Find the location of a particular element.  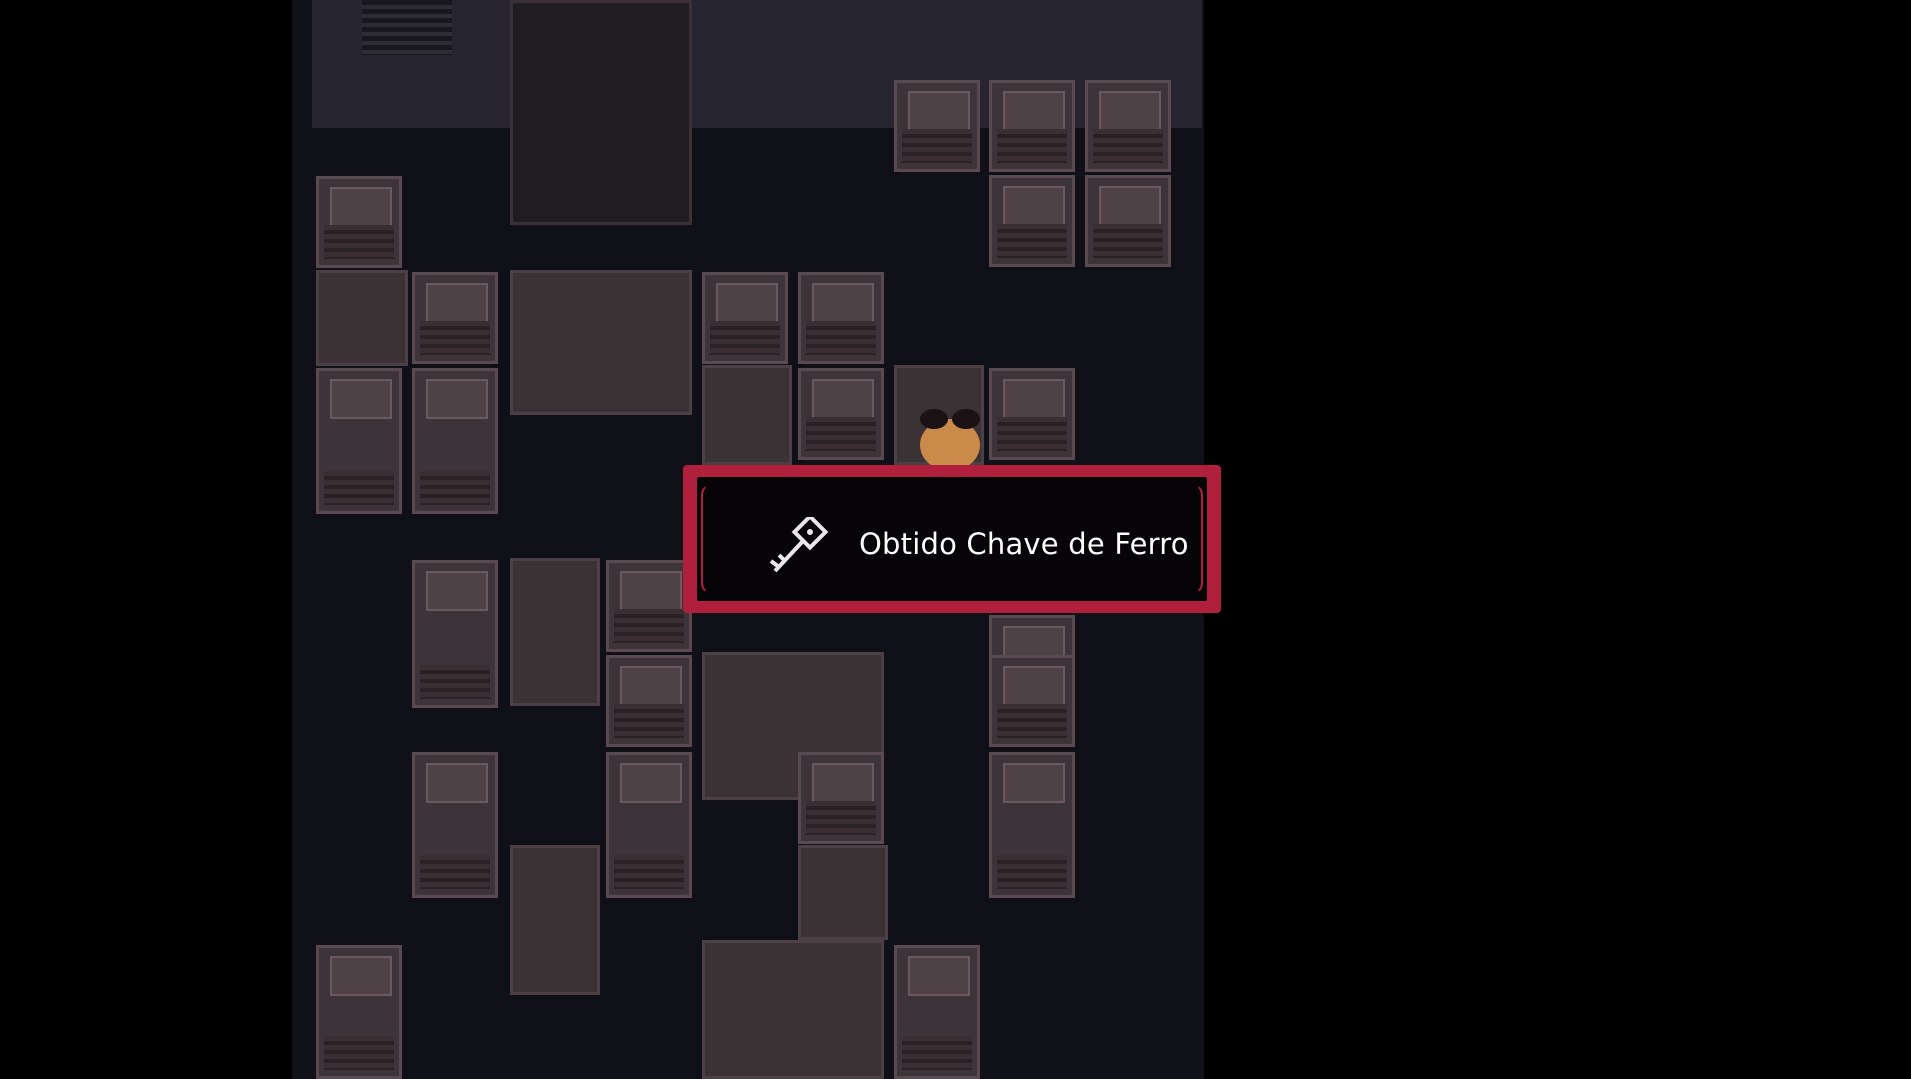

player-character is located at coordinates (950, 438).